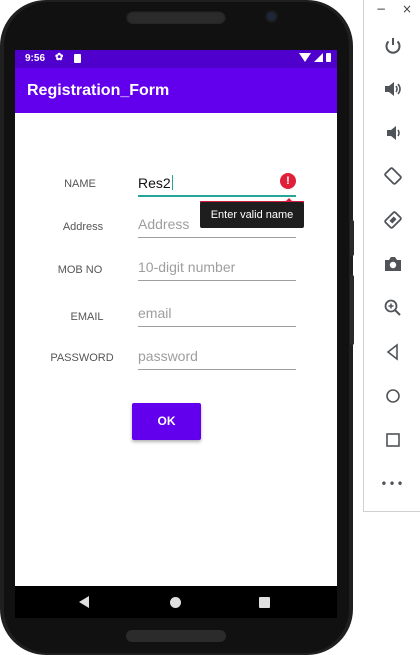 This screenshot has width=420, height=655. What do you see at coordinates (83, 227) in the screenshot?
I see `address-label: Address` at bounding box center [83, 227].